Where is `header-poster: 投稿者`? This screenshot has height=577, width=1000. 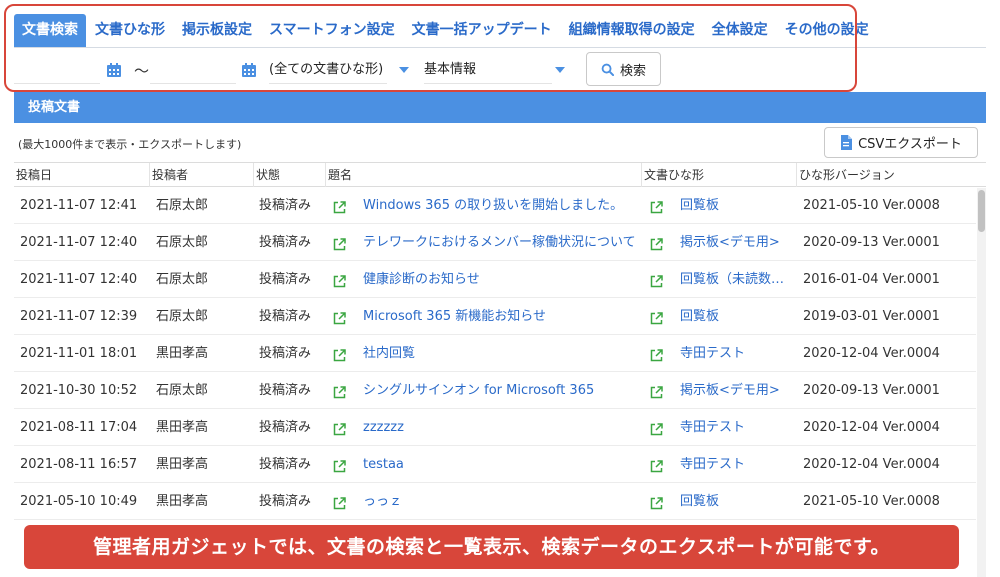 header-poster: 投稿者 is located at coordinates (202, 175).